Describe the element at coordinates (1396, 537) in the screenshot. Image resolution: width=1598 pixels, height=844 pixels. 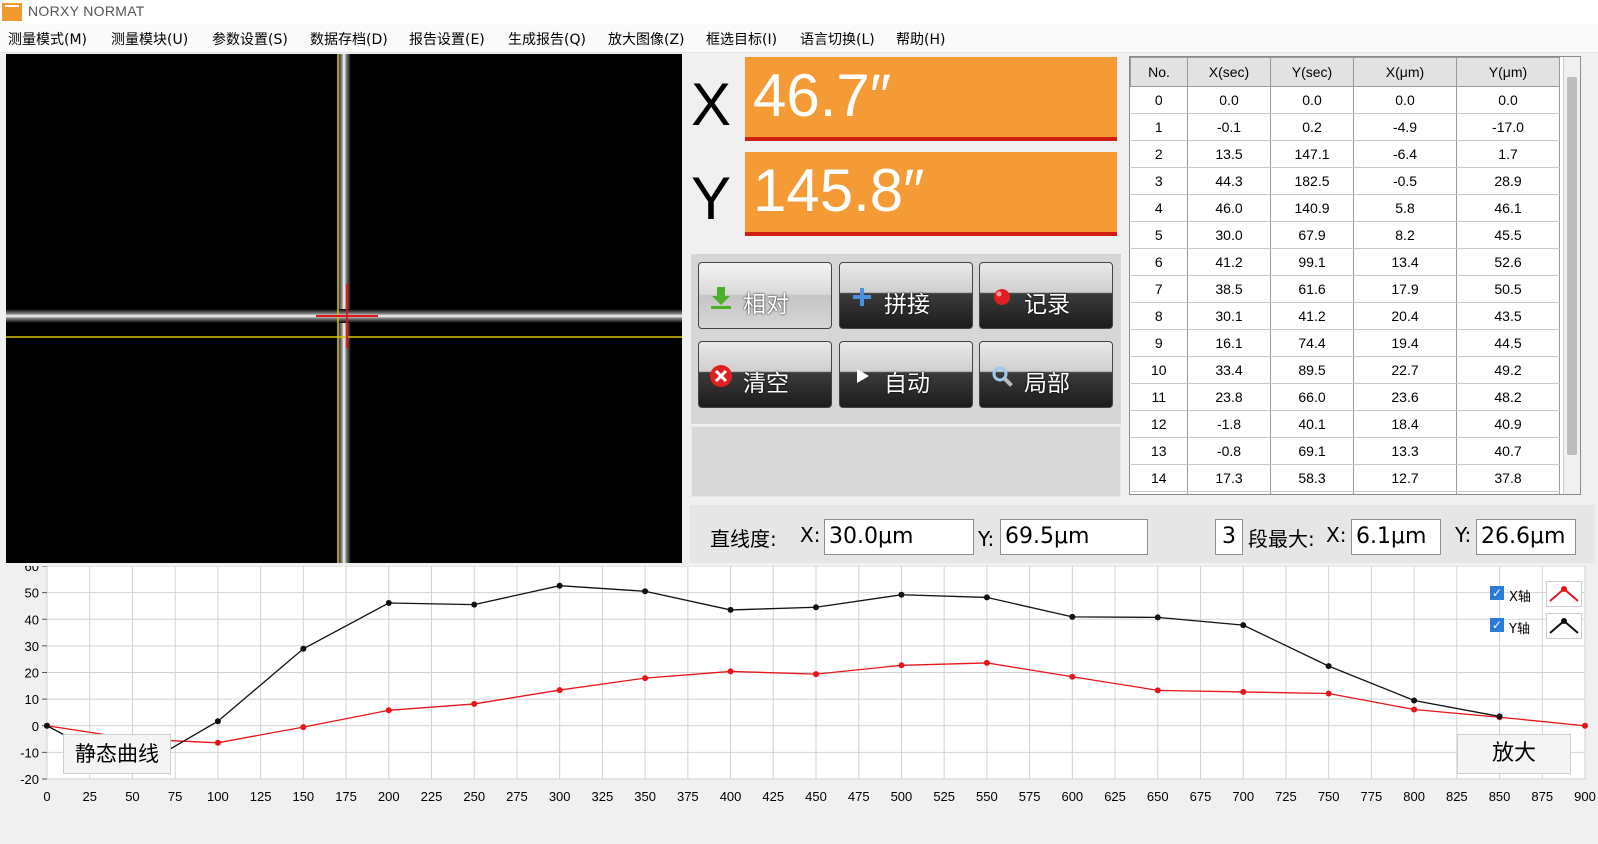
I see `segment-x-field: 6.1μm` at that location.